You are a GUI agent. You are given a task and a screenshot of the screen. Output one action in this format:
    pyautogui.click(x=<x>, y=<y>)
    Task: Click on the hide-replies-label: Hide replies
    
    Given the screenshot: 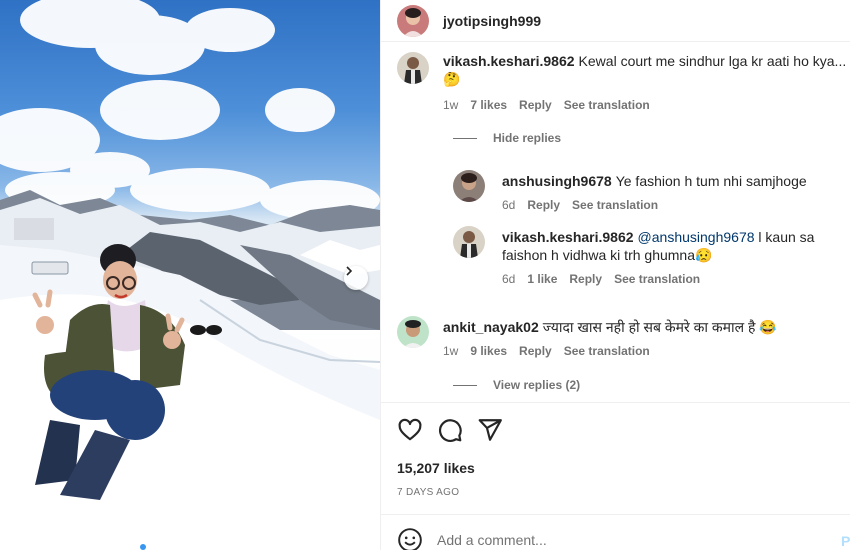 What is the action you would take?
    pyautogui.click(x=527, y=138)
    